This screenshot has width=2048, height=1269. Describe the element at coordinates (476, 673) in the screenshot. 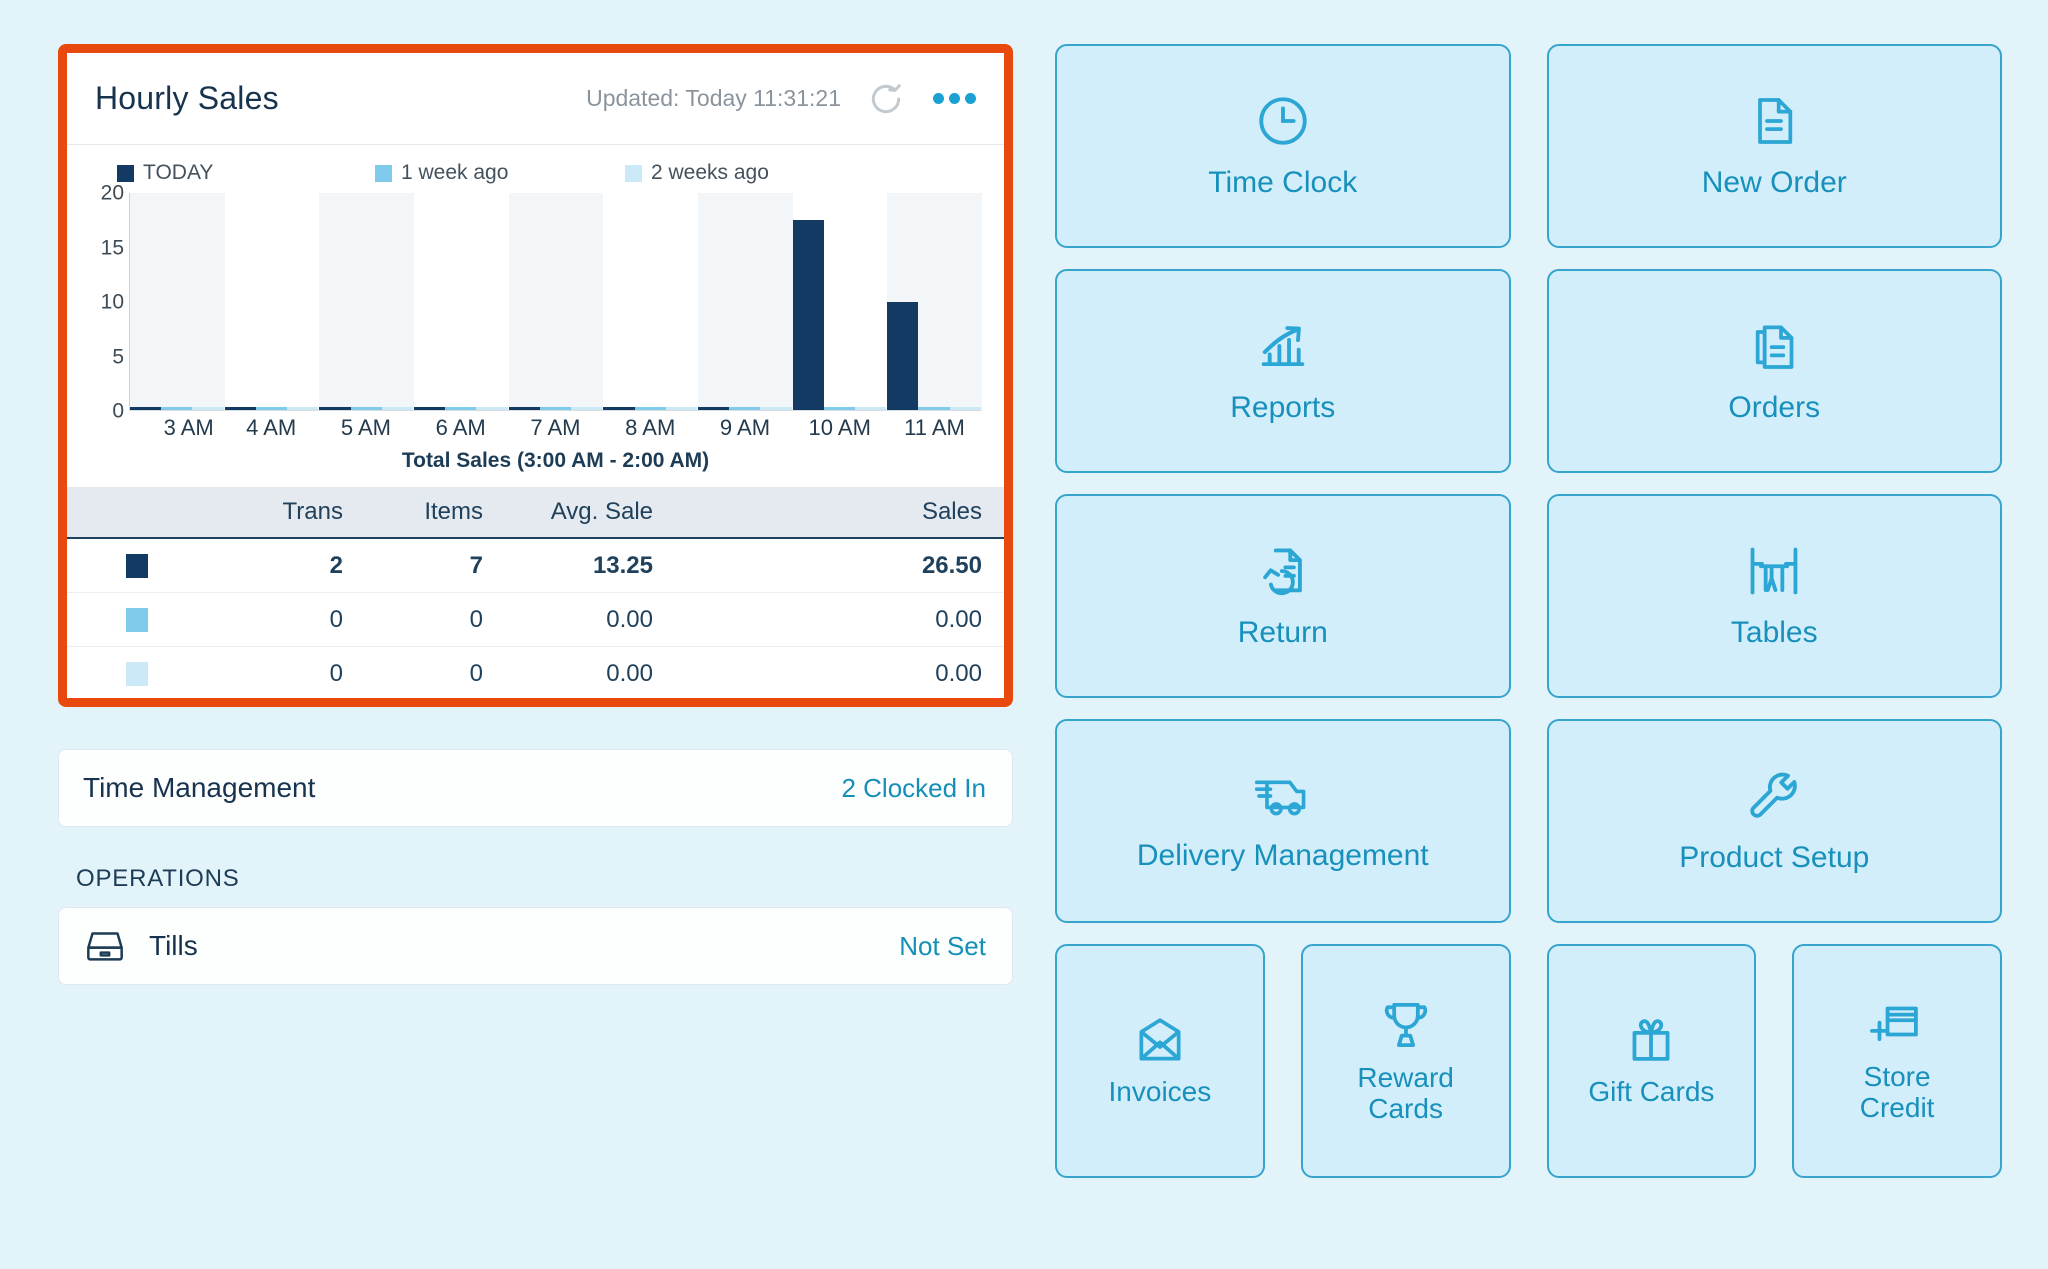

I see `cell-items: 0` at that location.